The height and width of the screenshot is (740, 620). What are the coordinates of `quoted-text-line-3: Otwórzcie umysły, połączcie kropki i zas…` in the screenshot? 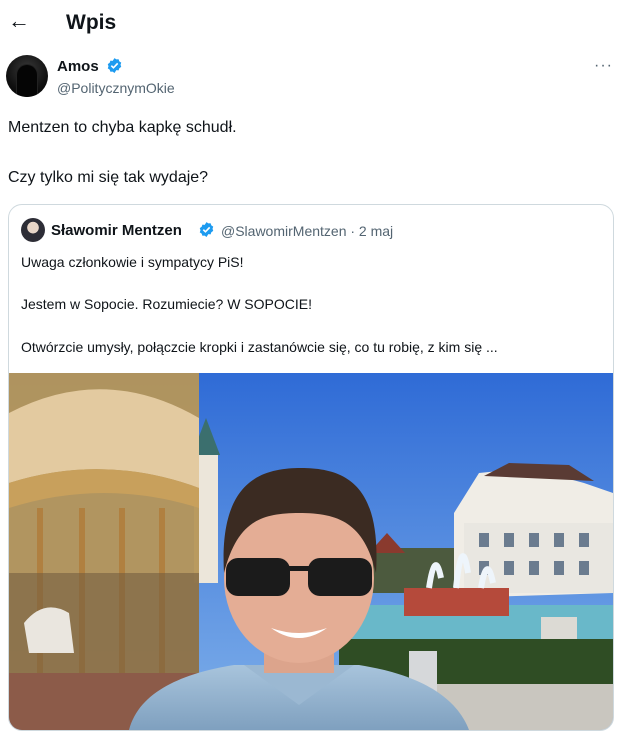 It's located at (259, 347).